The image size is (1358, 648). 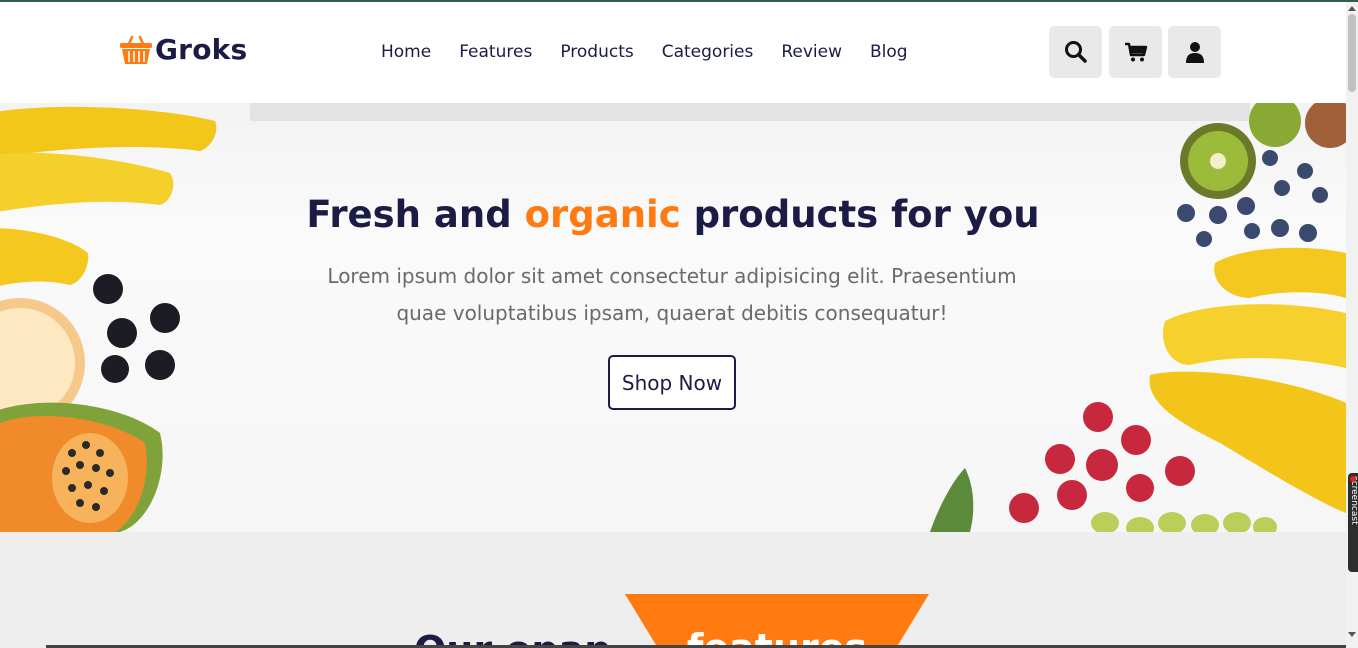 I want to click on screencast-side-badge: screencast, so click(x=1353, y=522).